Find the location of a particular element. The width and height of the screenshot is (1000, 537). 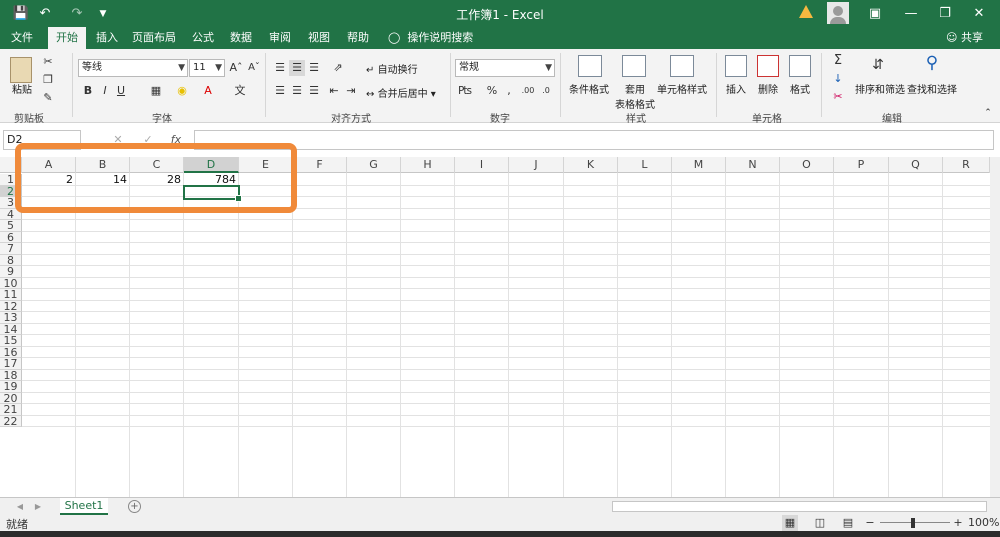

percent-icon: % is located at coordinates (492, 91).